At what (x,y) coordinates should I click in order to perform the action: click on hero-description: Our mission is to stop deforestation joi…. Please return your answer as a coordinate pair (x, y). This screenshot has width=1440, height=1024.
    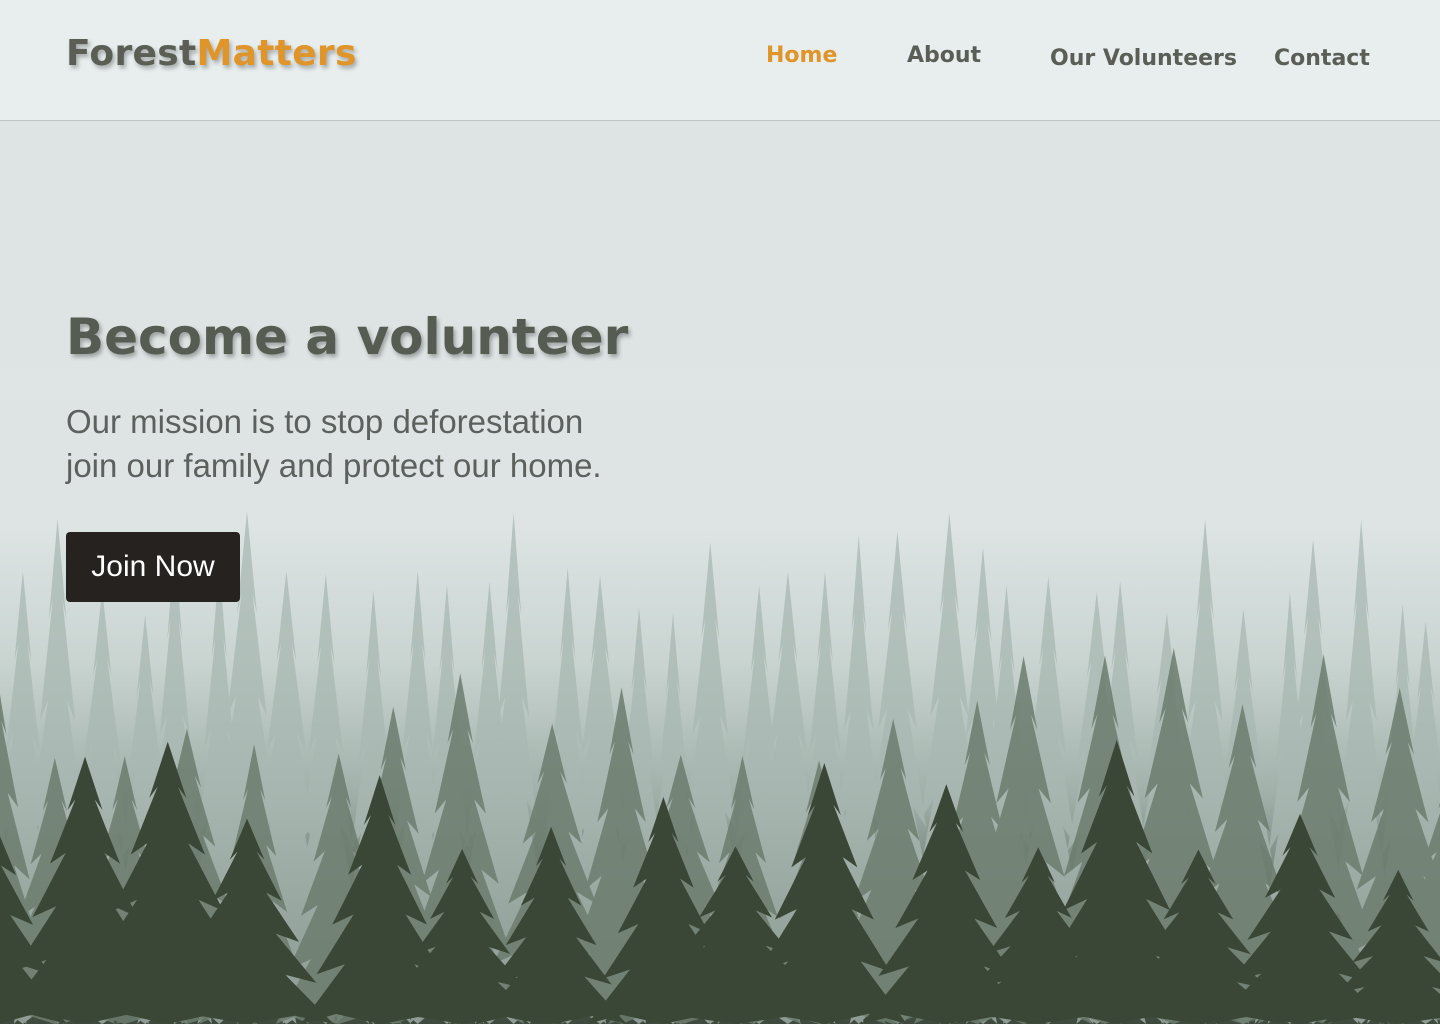
    Looking at the image, I should click on (334, 444).